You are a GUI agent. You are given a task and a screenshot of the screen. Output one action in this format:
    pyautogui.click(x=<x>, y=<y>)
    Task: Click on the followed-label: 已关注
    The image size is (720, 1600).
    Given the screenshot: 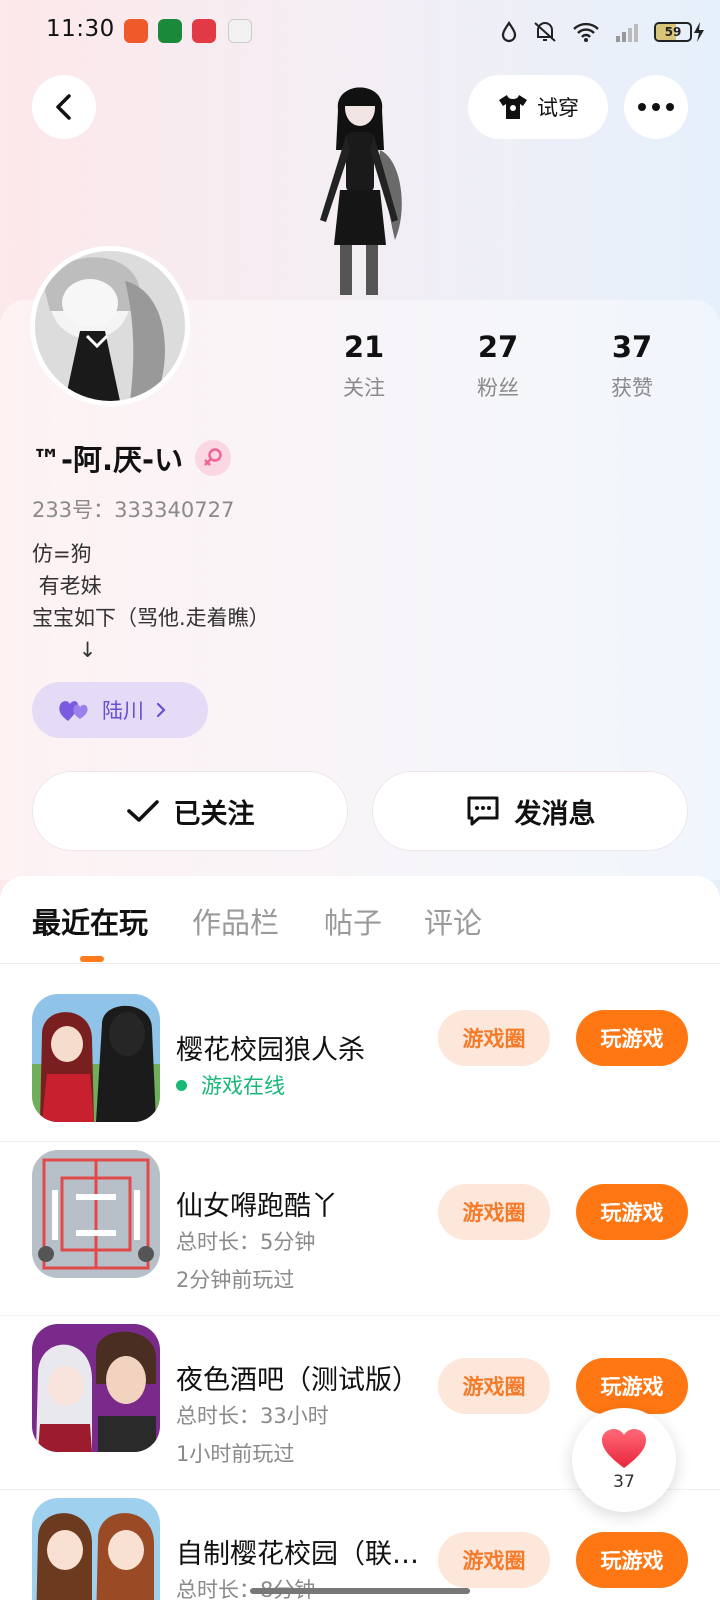 What is the action you would take?
    pyautogui.click(x=214, y=814)
    